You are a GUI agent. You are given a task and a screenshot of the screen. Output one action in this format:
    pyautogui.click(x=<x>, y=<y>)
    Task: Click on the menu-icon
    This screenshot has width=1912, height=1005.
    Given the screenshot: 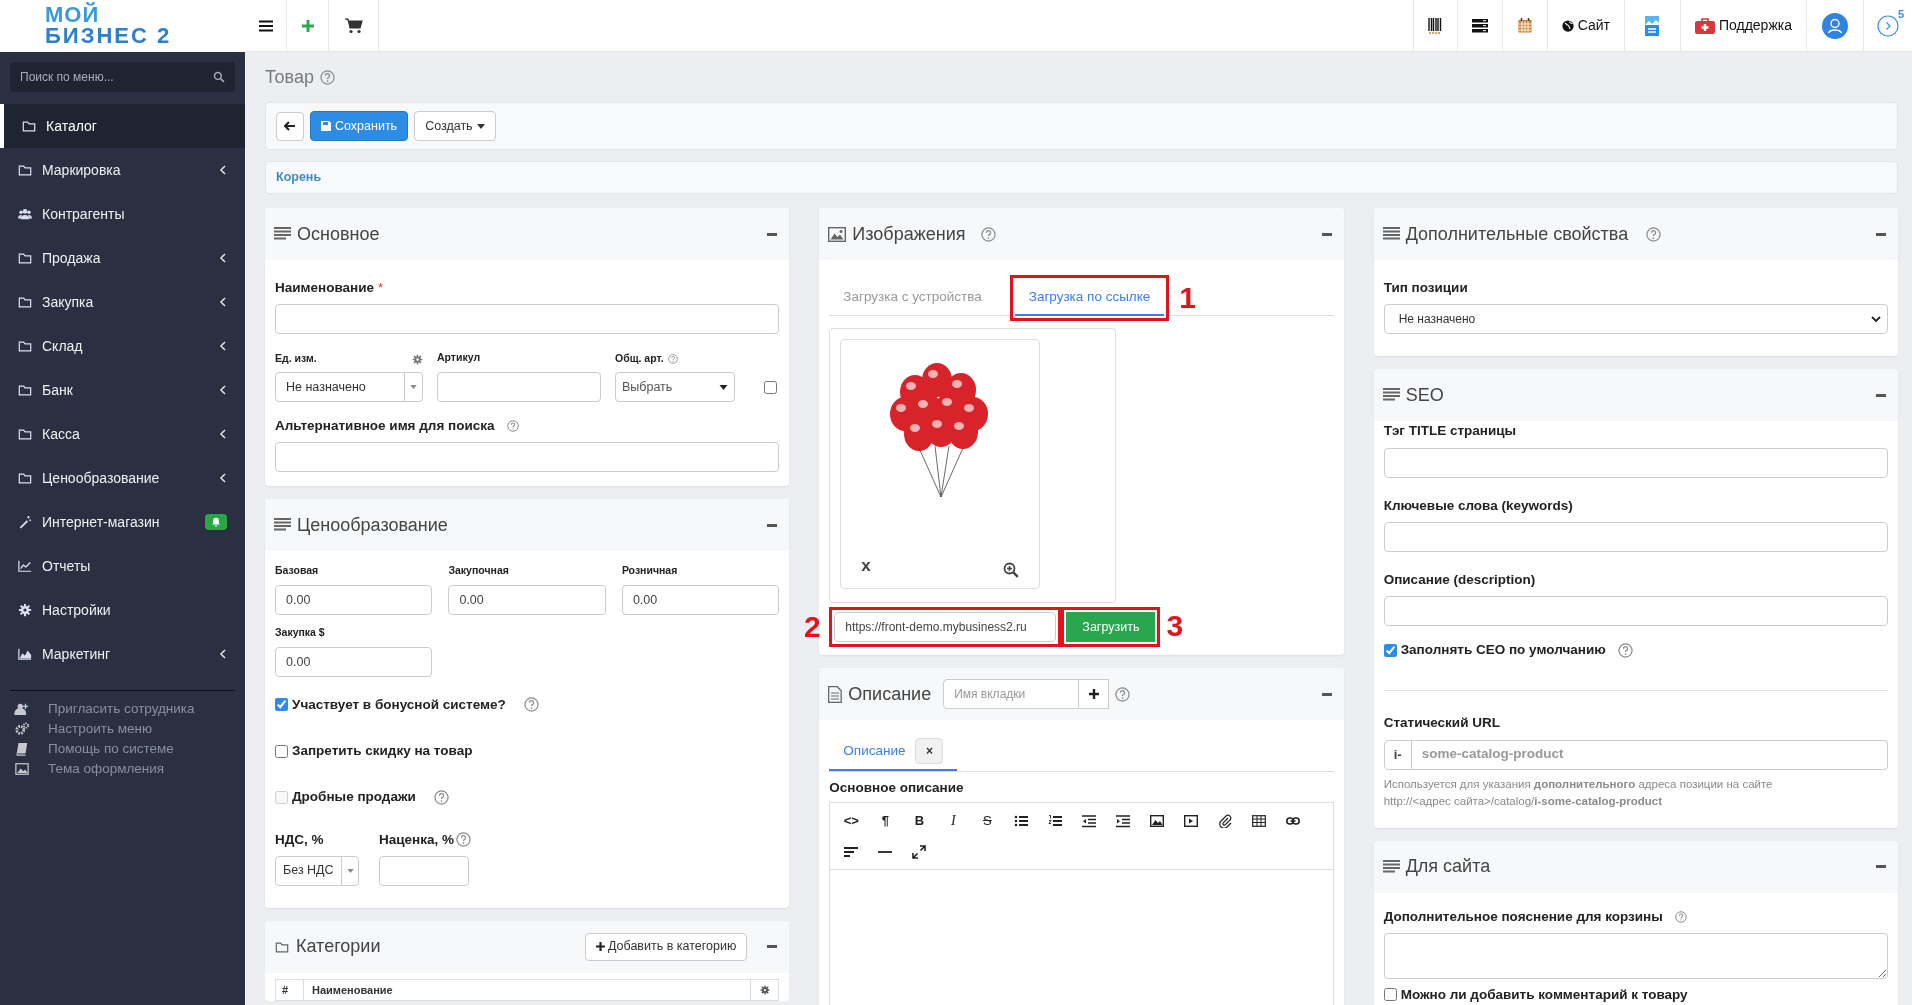 What is the action you would take?
    pyautogui.click(x=265, y=25)
    